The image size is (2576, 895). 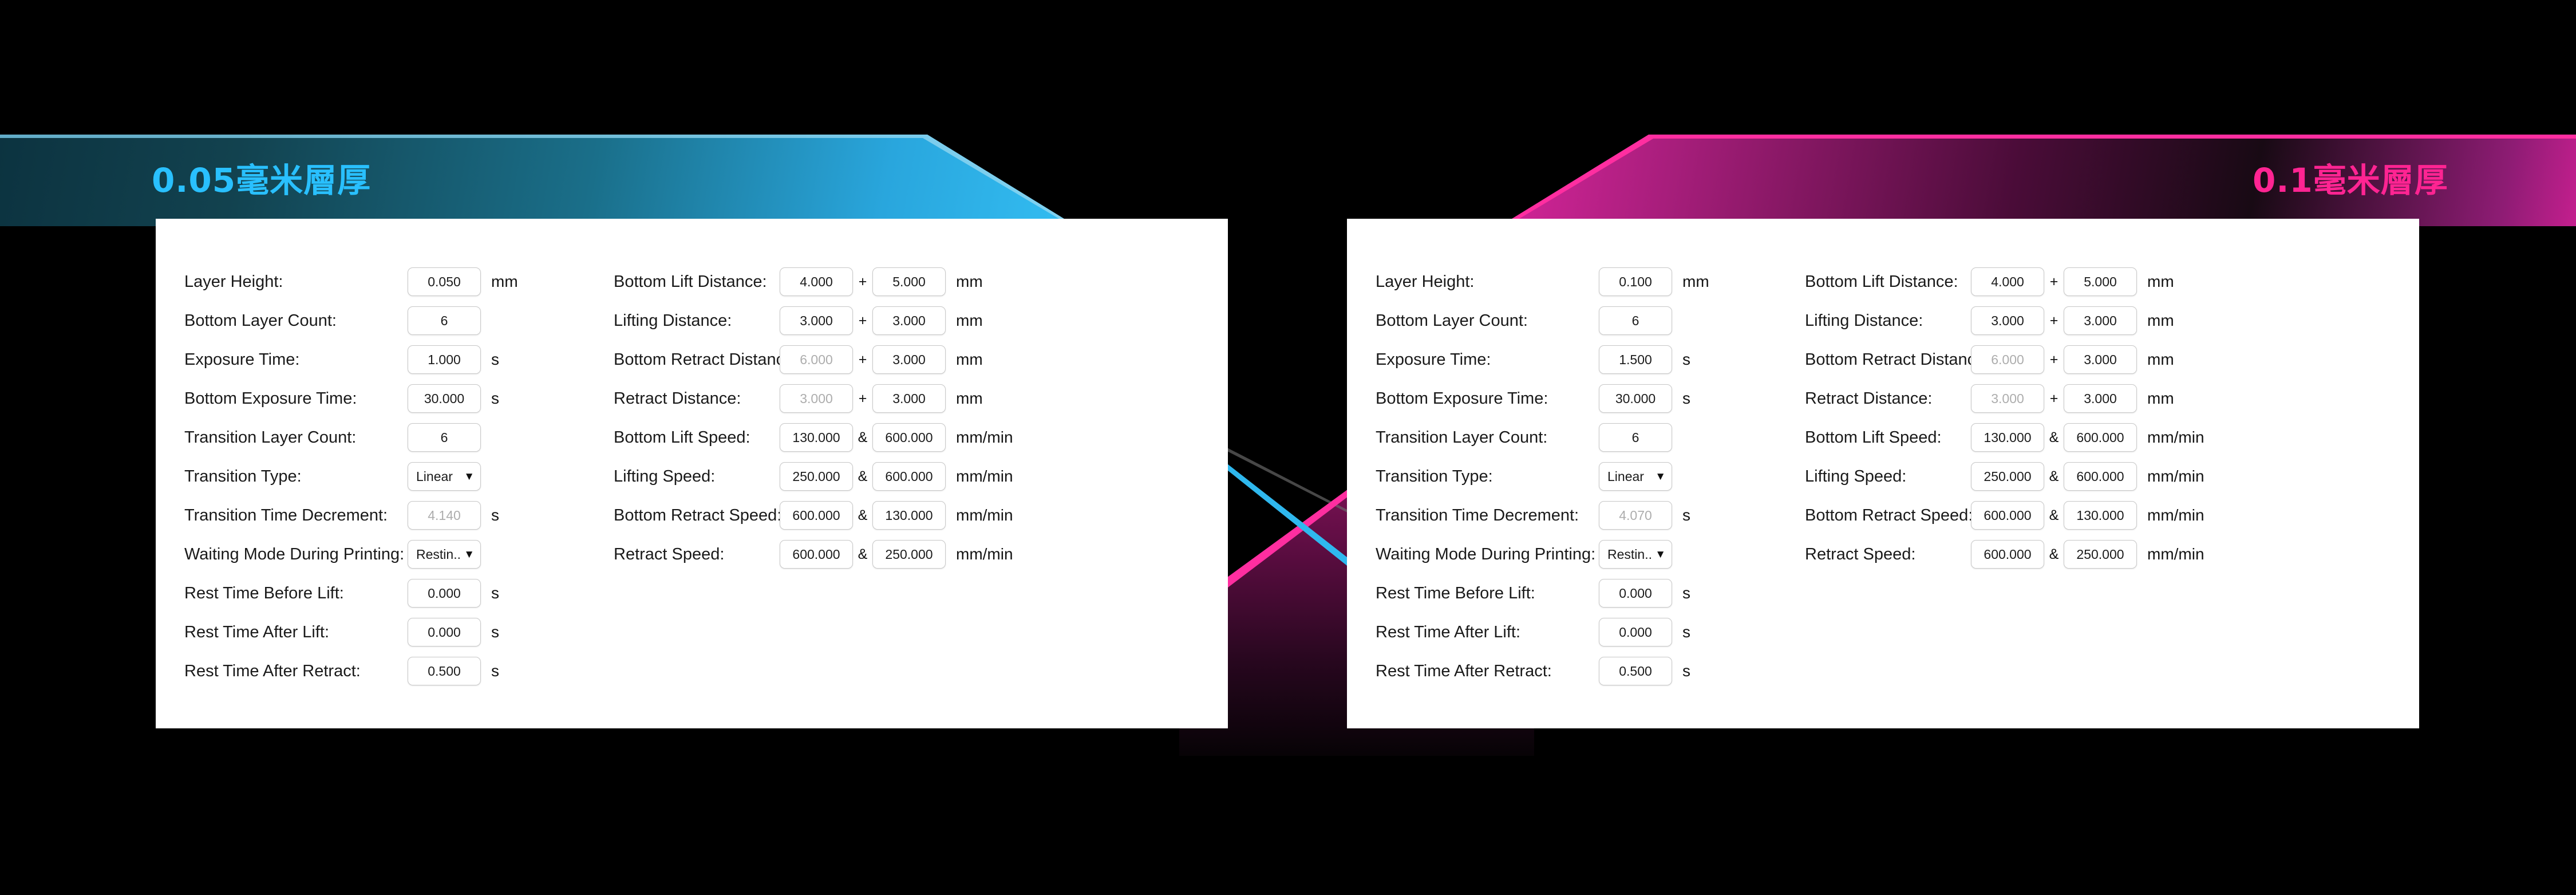 I want to click on unit-label: s, so click(x=495, y=359).